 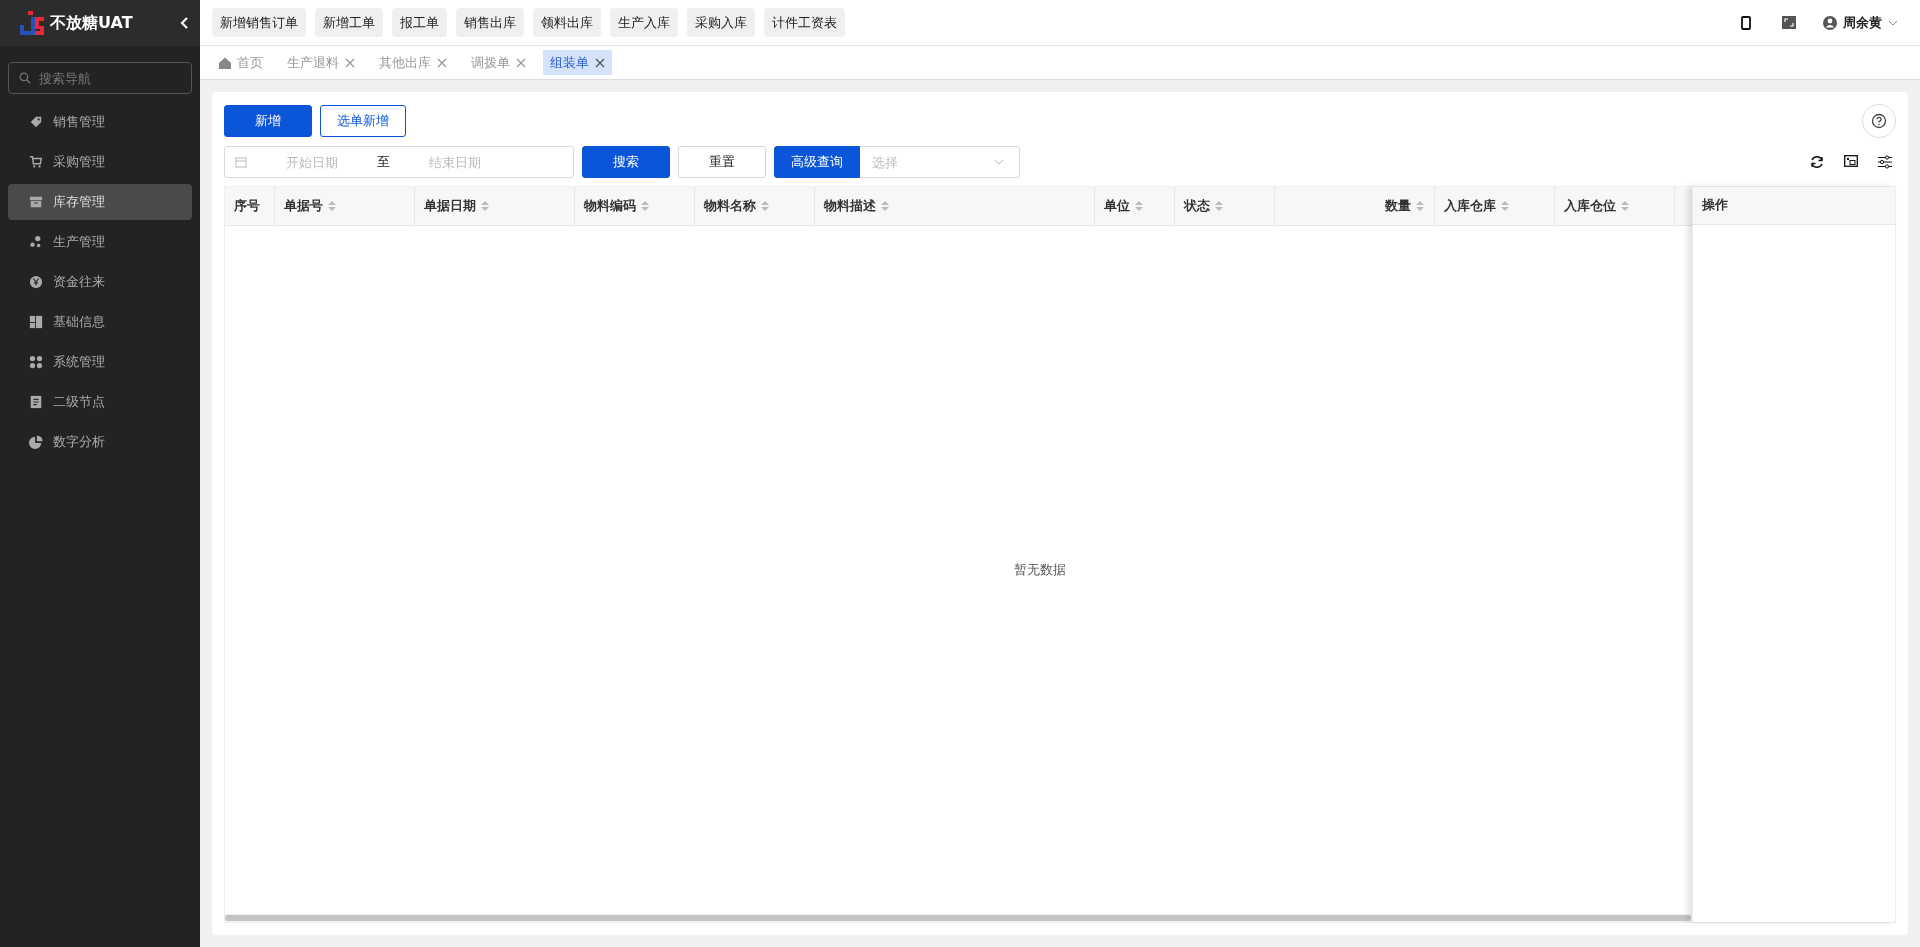 What do you see at coordinates (635, 206) in the screenshot?
I see `column-header: 物料编码` at bounding box center [635, 206].